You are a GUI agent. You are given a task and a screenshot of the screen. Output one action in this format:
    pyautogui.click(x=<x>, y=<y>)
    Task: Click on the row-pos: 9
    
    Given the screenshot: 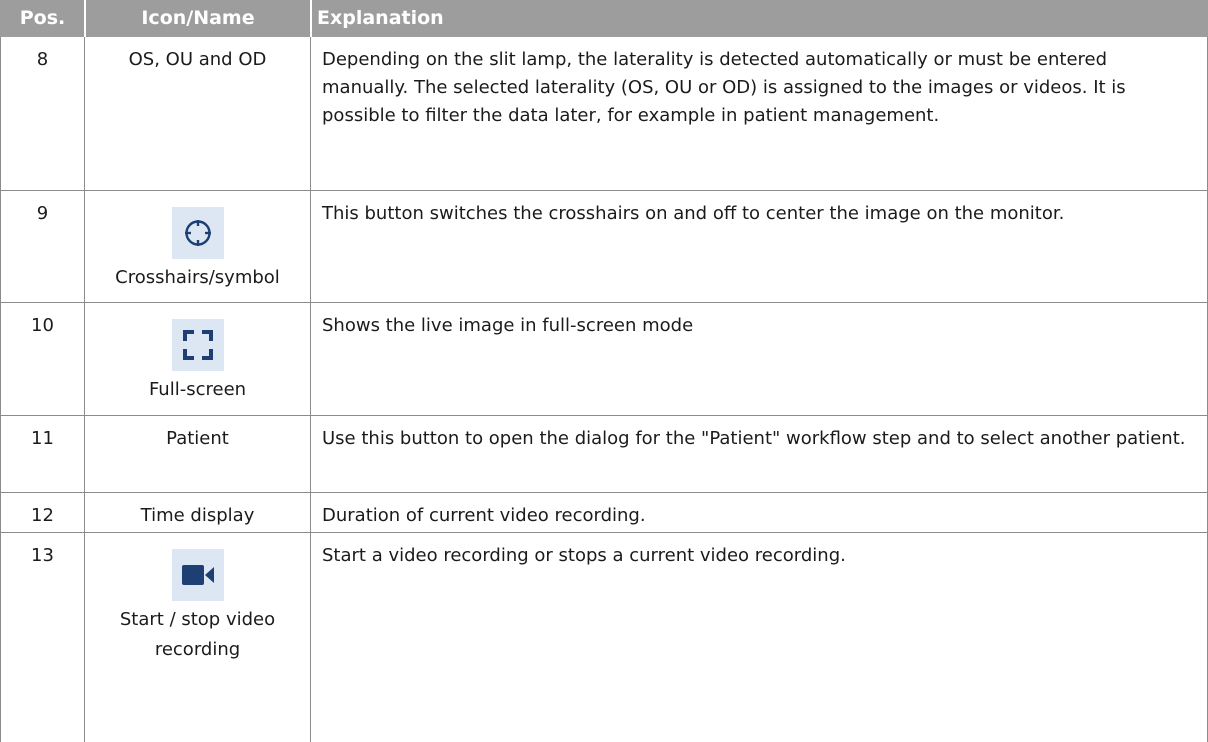 What is the action you would take?
    pyautogui.click(x=42, y=246)
    